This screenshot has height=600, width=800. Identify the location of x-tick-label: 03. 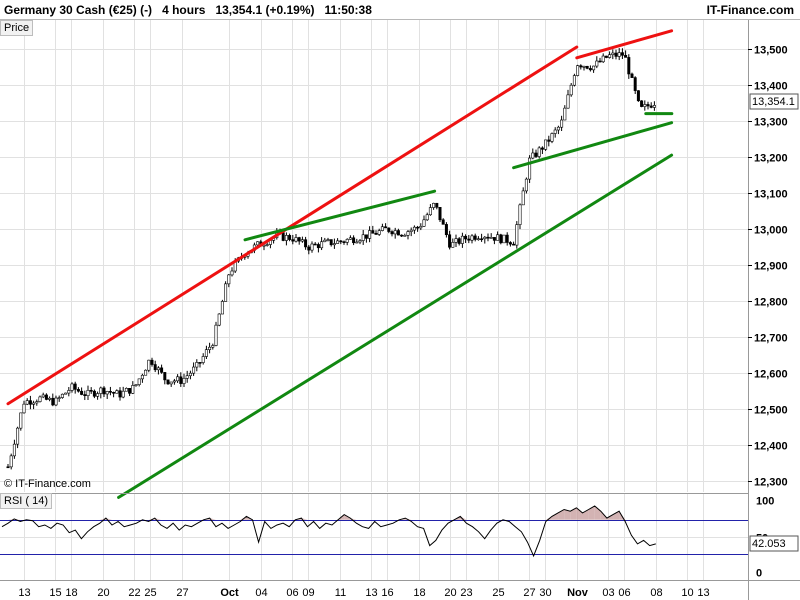
(608, 593).